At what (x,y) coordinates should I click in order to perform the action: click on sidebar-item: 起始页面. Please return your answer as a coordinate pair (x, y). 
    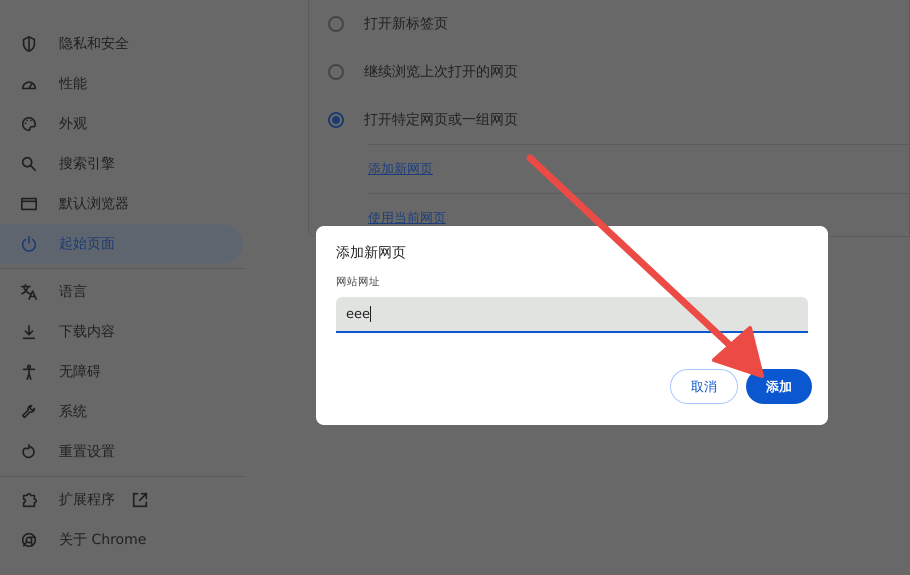
    Looking at the image, I should click on (121, 244).